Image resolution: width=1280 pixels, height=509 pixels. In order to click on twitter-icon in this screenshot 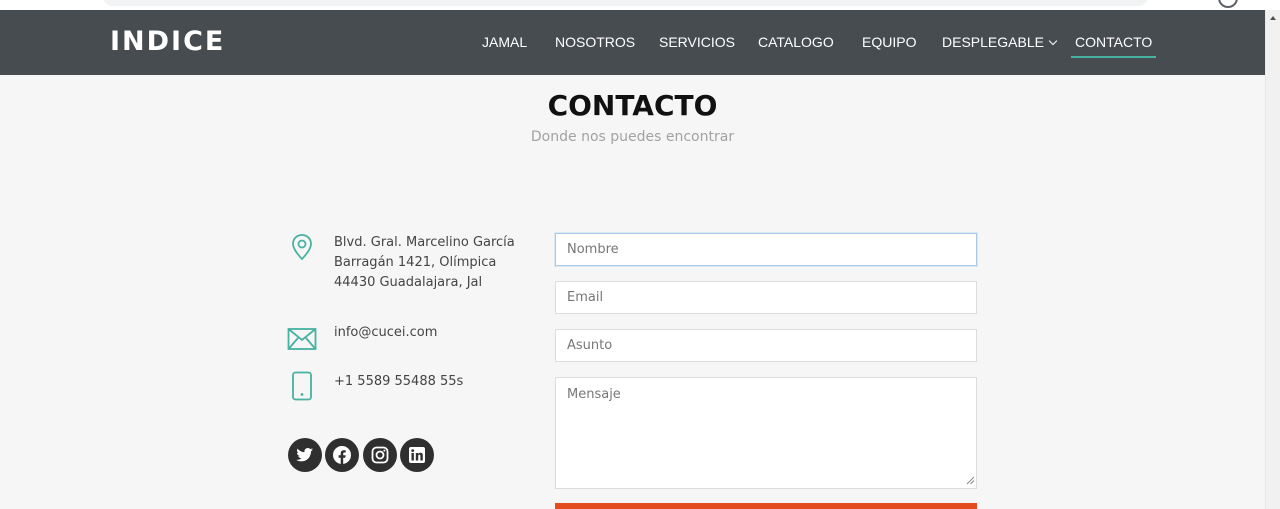, I will do `click(305, 455)`.